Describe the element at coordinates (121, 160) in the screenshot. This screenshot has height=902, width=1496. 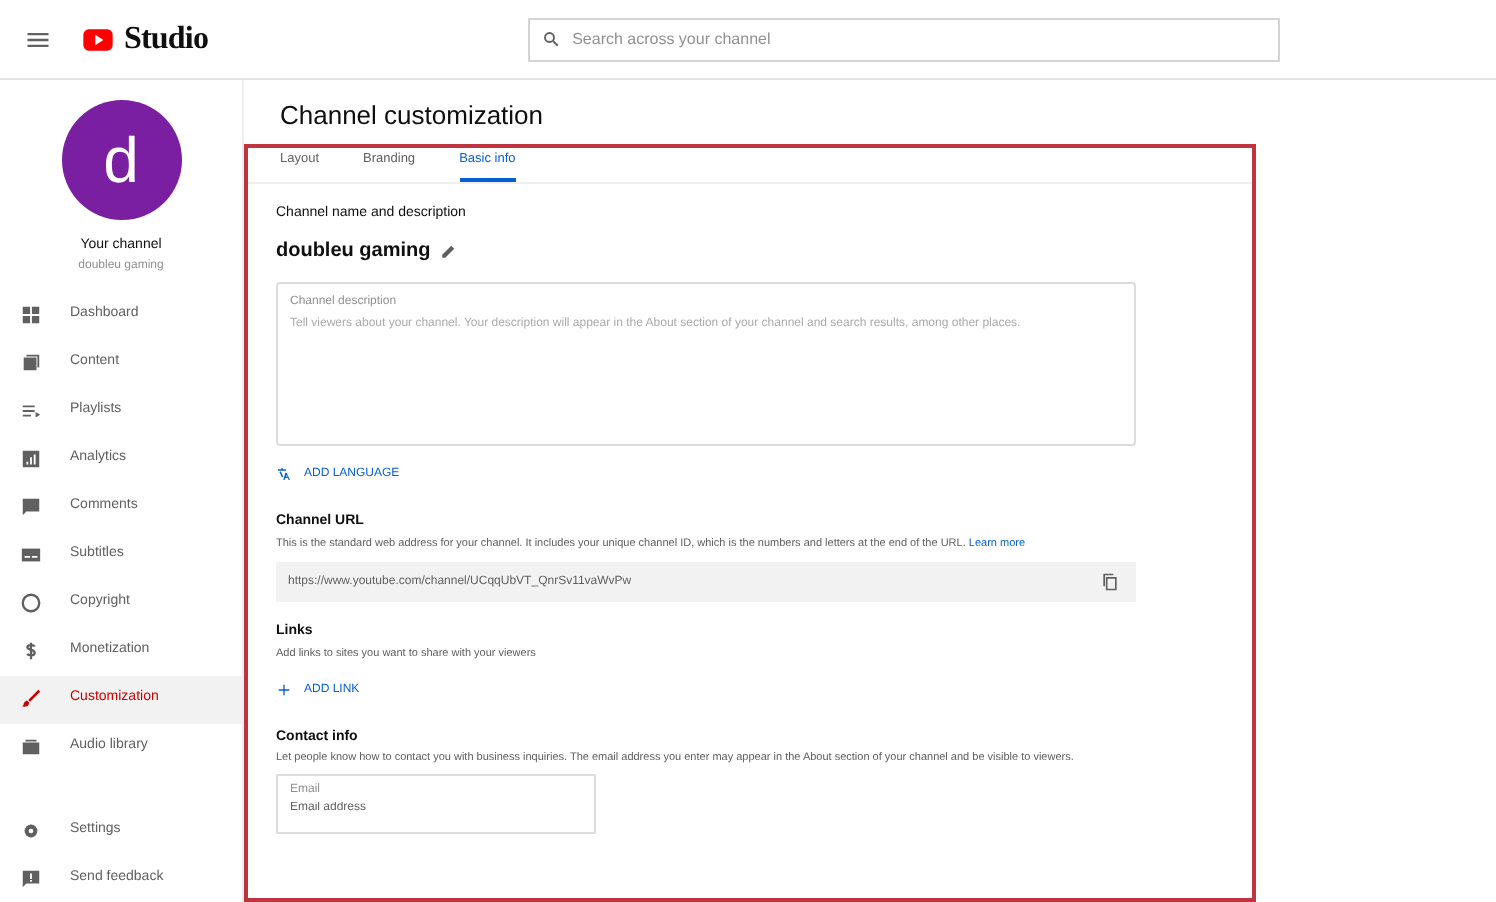
I see `avatar: d` at that location.